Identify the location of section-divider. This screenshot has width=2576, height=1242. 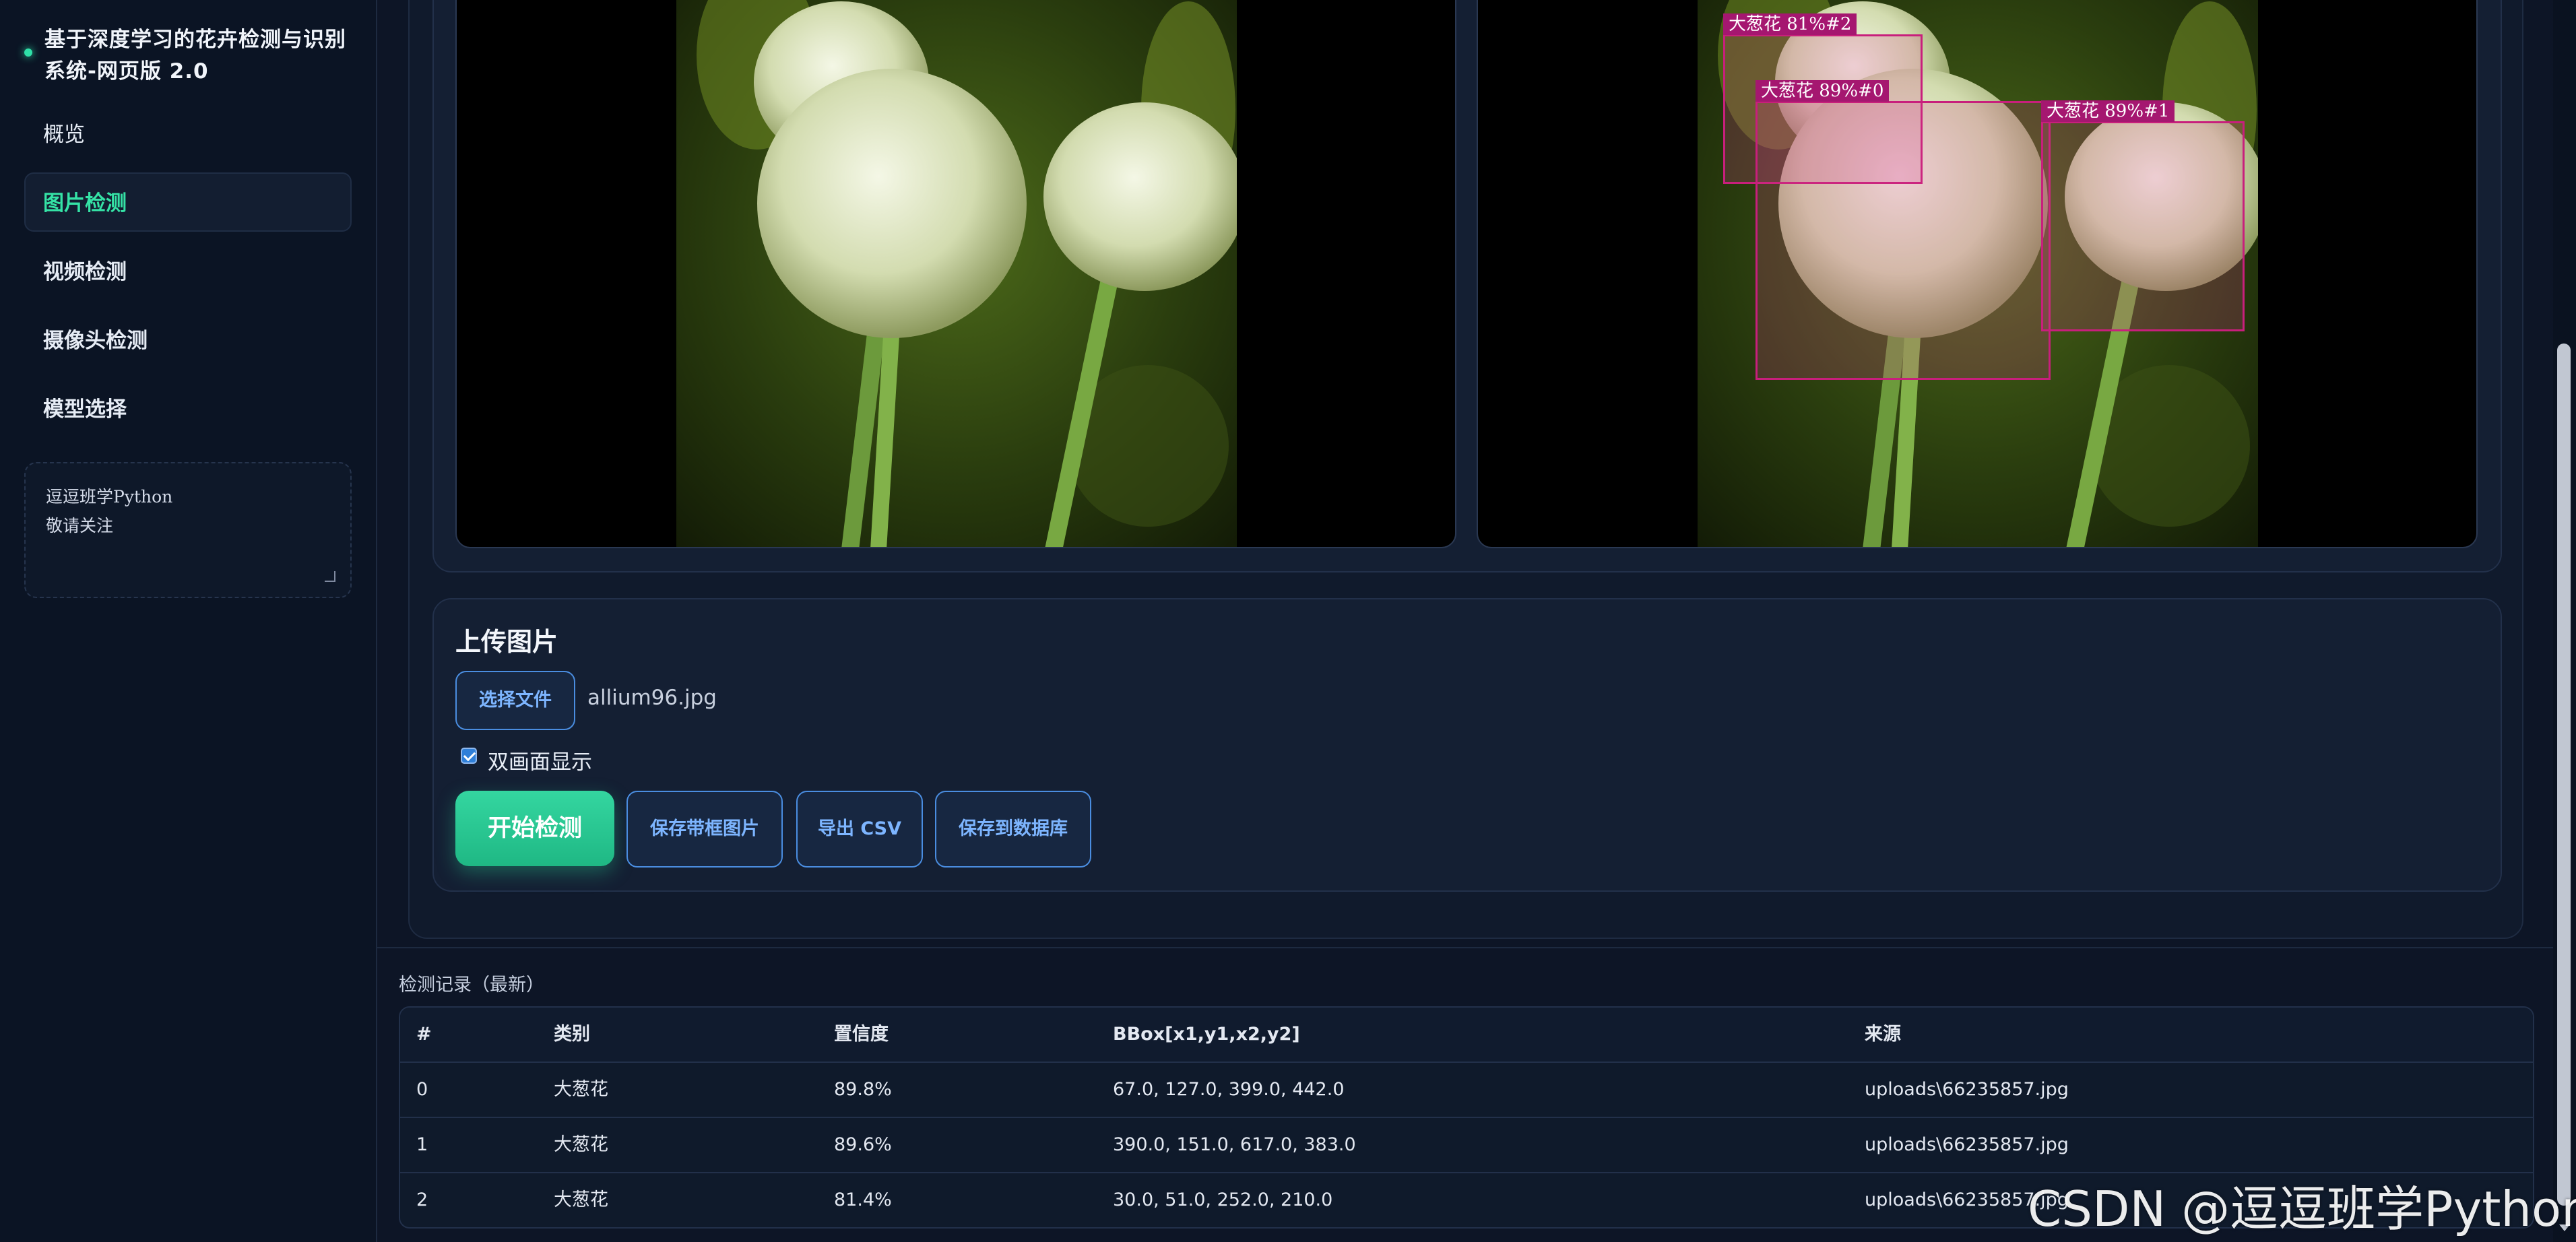
(1476, 947).